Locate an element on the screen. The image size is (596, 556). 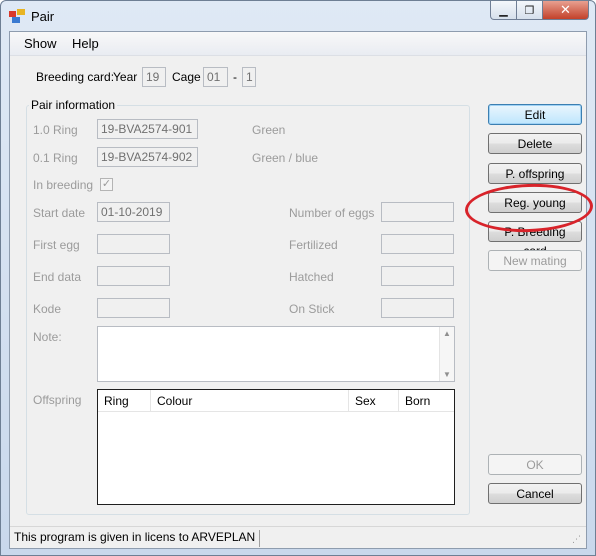
cage-sub-field: 1 is located at coordinates (249, 77).